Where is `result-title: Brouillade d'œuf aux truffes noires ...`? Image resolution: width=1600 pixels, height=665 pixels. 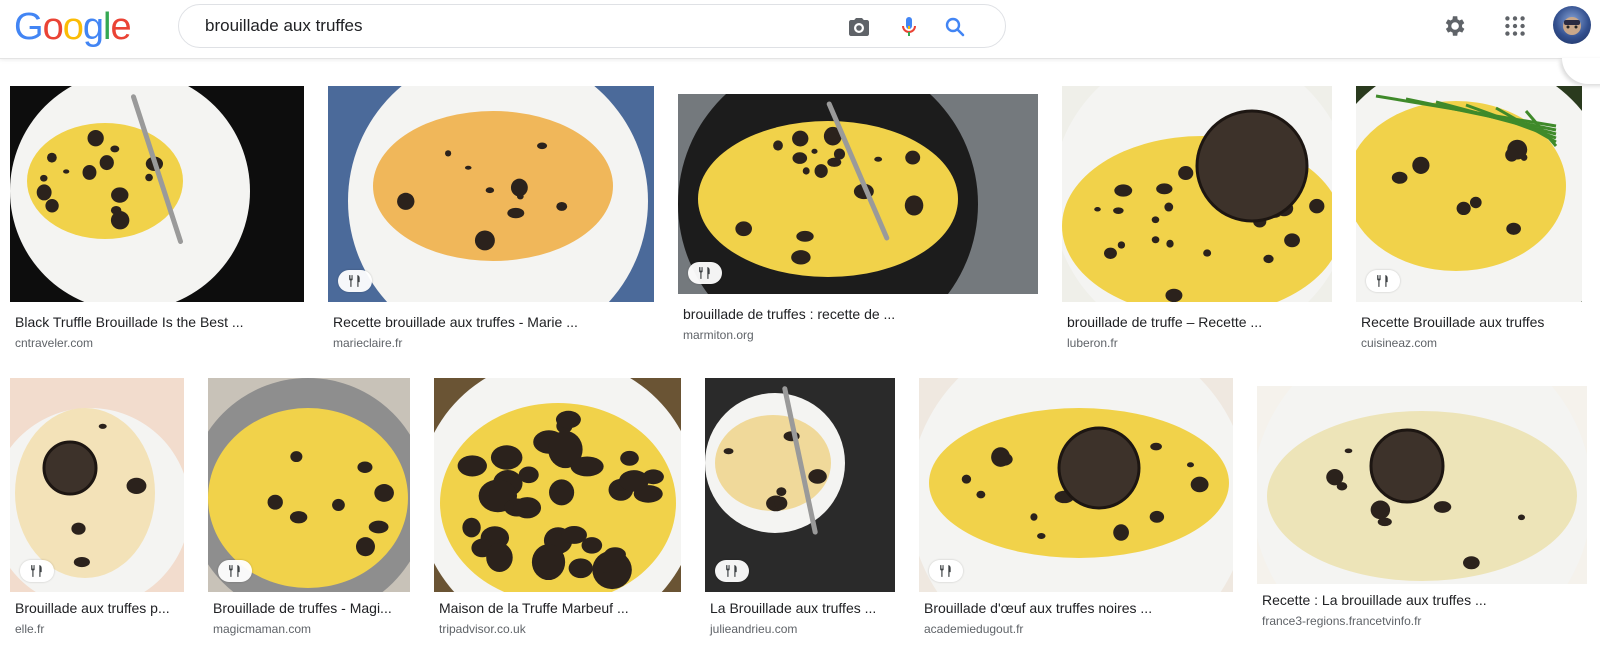
result-title: Brouillade d'œuf aux truffes noires ... is located at coordinates (1038, 608).